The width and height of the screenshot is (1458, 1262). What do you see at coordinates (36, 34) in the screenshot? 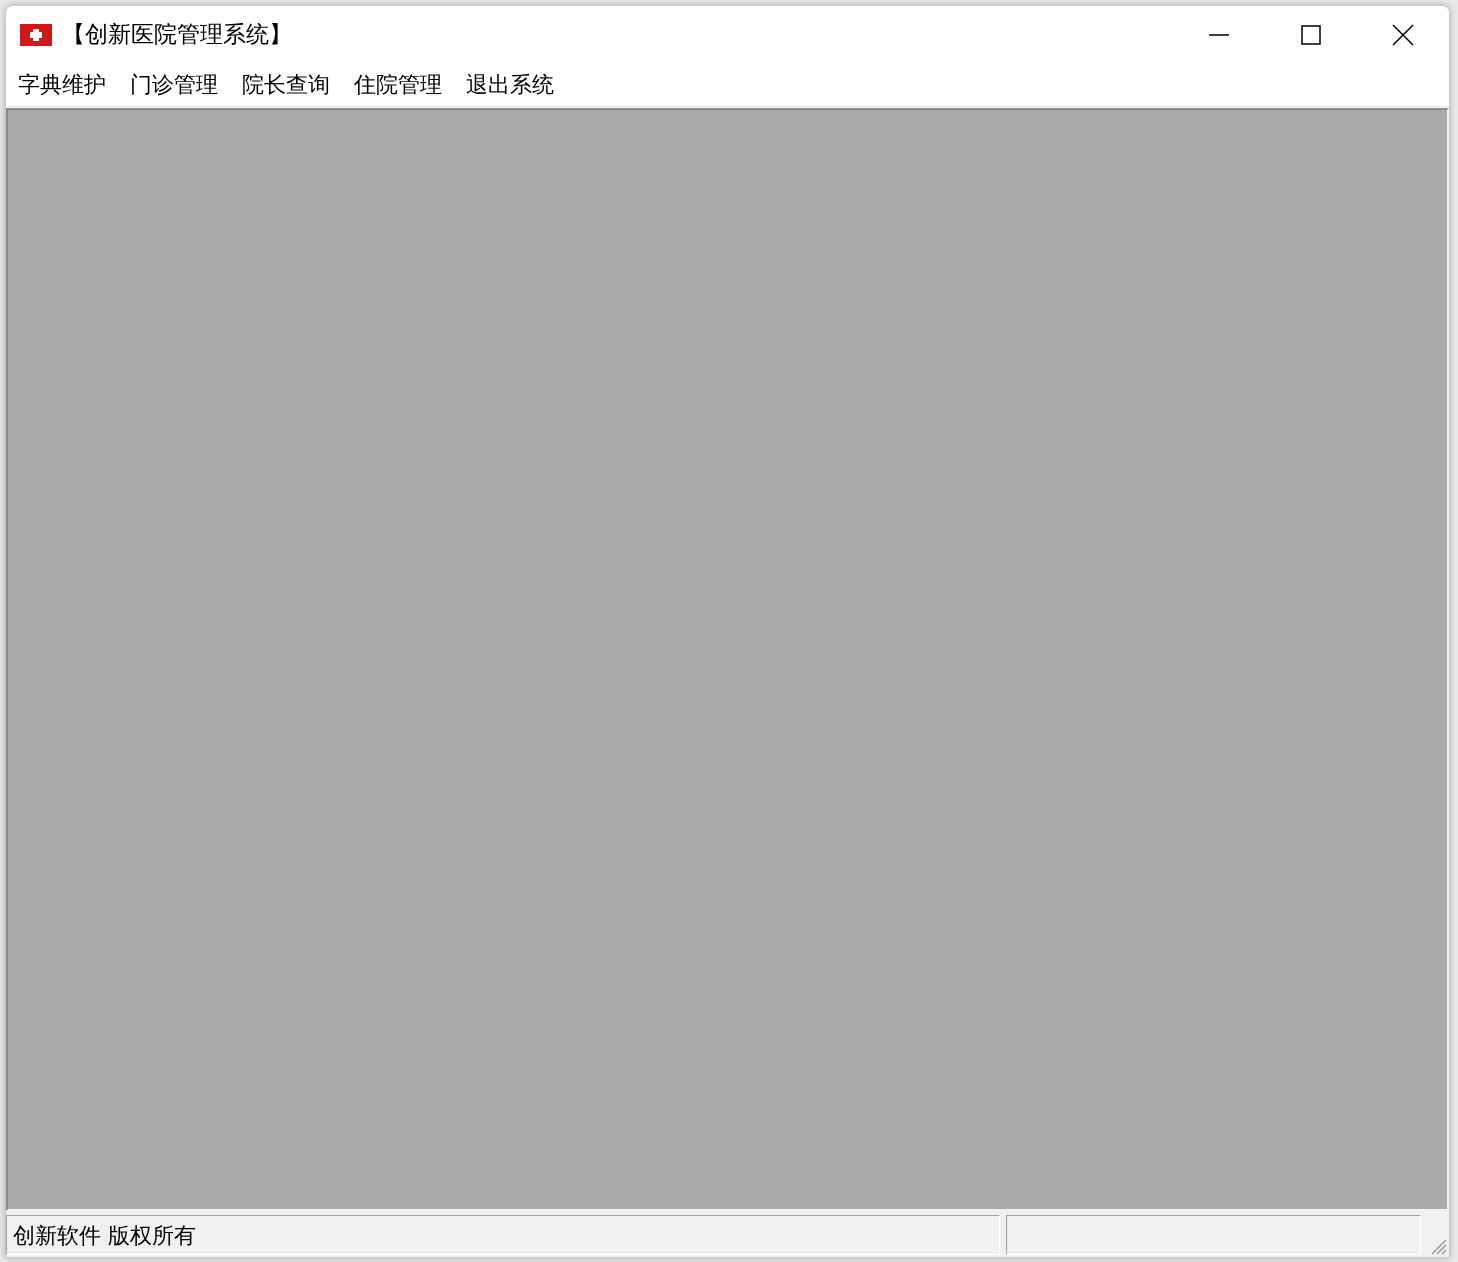
I see `cross-flag-icon` at bounding box center [36, 34].